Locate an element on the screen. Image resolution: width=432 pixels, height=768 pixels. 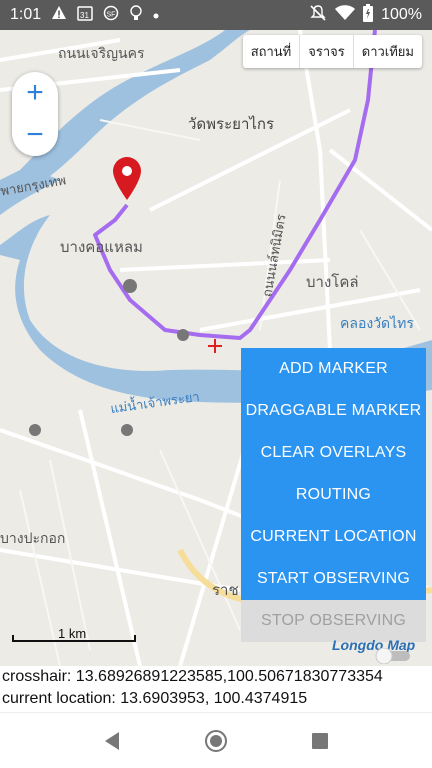
layer-toggle-group: สถานที่ จราจร ดาวเทียม is located at coordinates (332, 51).